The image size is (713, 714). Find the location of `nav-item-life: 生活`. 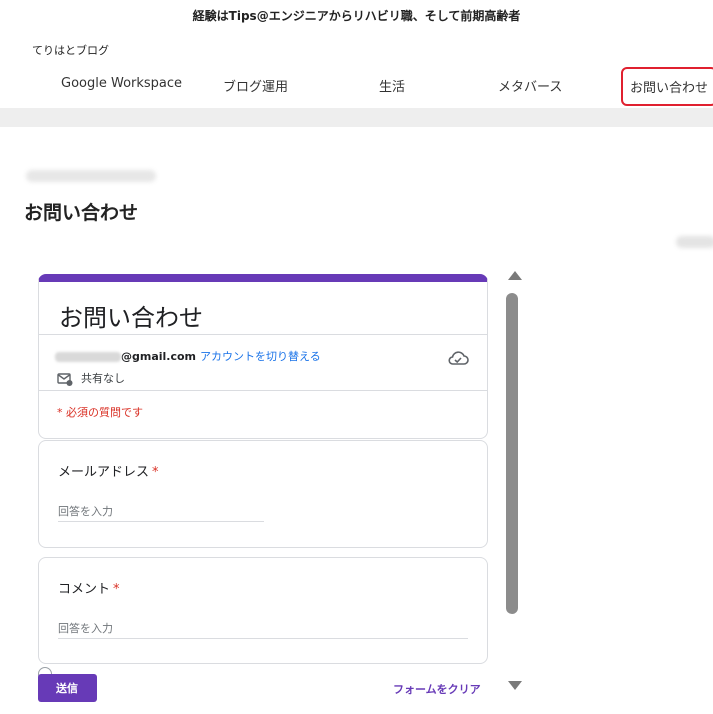

nav-item-life: 生活 is located at coordinates (392, 85).